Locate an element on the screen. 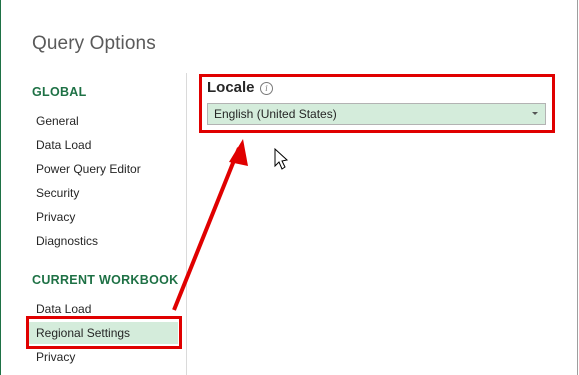 Image resolution: width=579 pixels, height=375 pixels. annotation-overlay is located at coordinates (230, 225).